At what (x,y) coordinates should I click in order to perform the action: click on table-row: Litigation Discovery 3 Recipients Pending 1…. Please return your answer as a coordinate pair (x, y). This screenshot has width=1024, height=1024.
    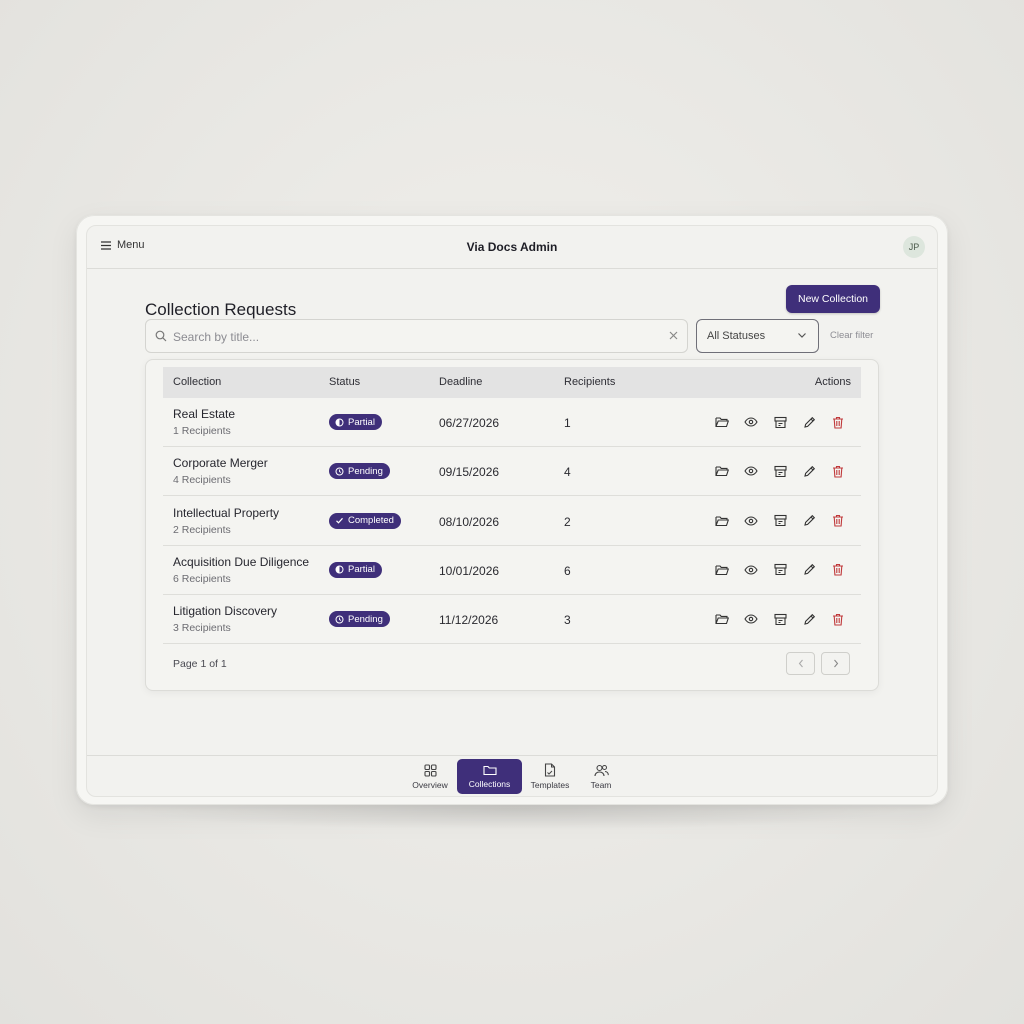
    Looking at the image, I should click on (512, 620).